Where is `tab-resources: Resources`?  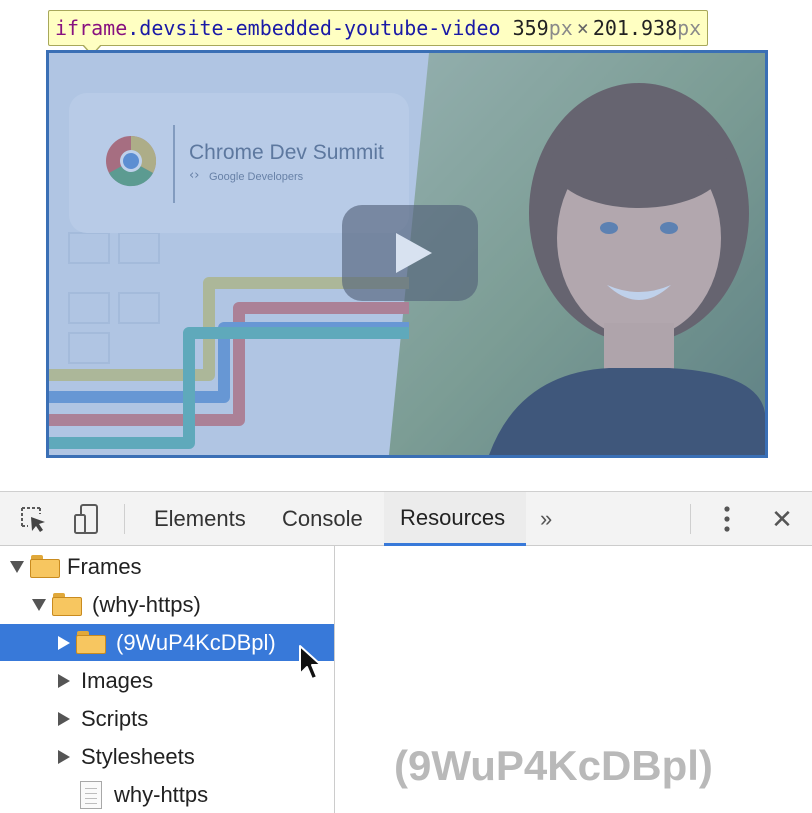 tab-resources: Resources is located at coordinates (455, 519).